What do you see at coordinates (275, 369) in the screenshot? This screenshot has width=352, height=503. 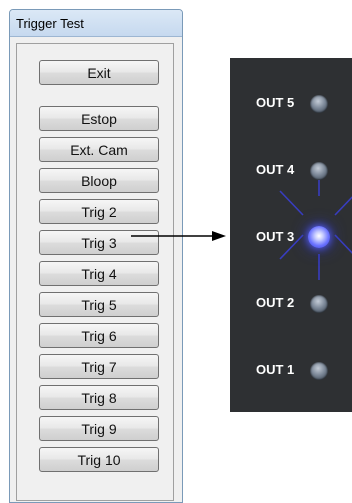 I see `out-1-label: OUT 1` at bounding box center [275, 369].